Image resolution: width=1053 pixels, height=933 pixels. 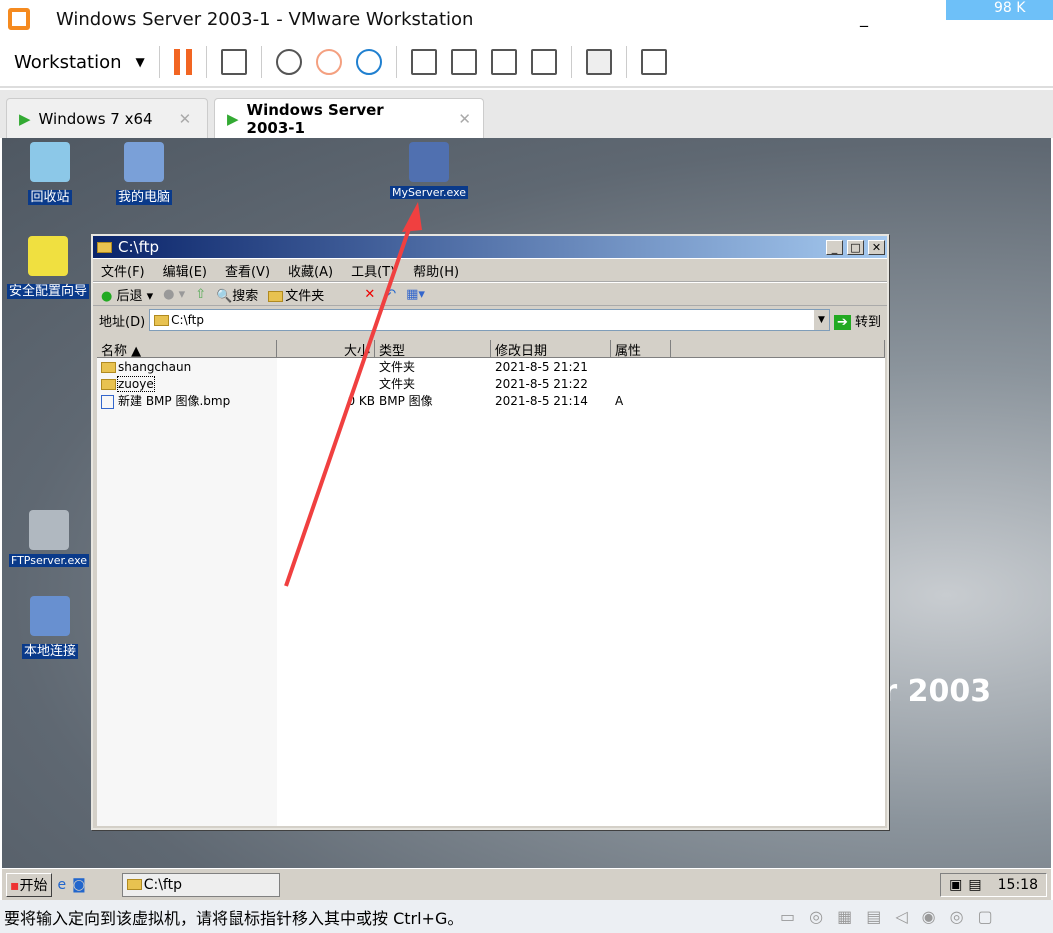 I want to click on console-view-icon, so click(x=598, y=62).